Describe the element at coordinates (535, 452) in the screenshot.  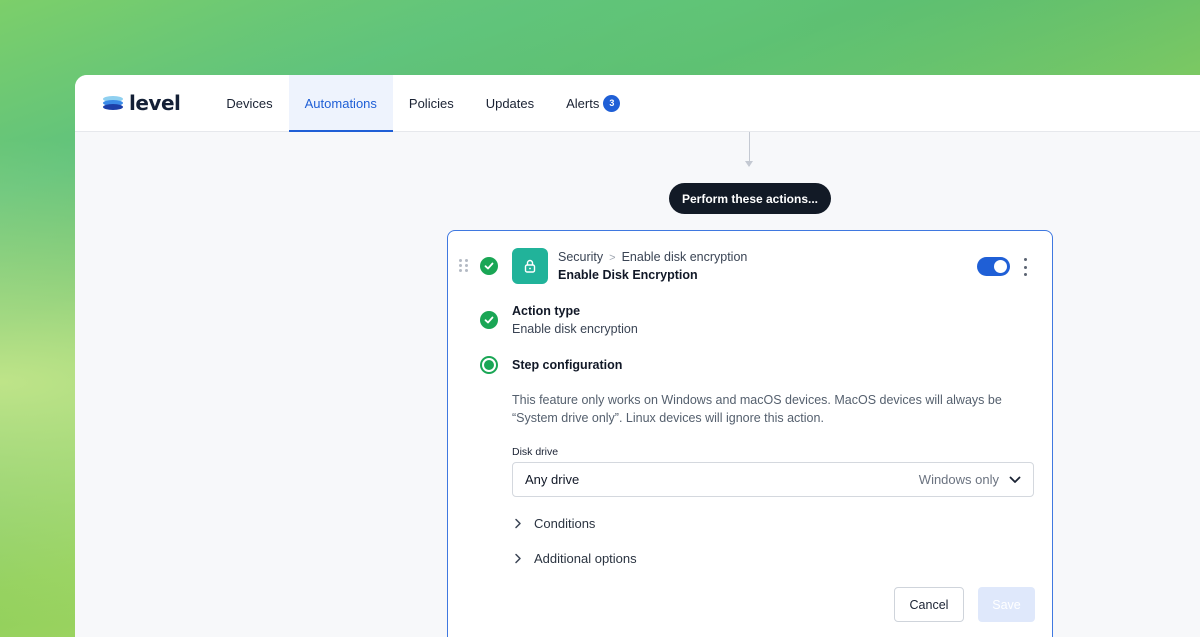
I see `disk-drive-label: Disk drive` at that location.